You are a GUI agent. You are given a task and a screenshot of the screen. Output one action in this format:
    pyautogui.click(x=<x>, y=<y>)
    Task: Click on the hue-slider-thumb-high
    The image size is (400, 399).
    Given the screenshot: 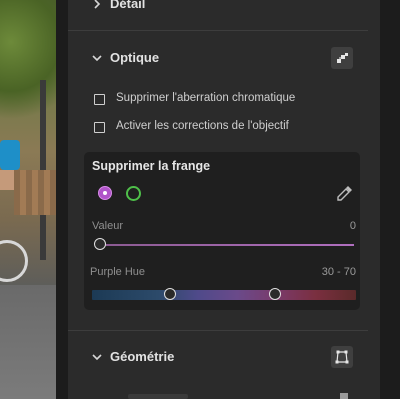 What is the action you would take?
    pyautogui.click(x=275, y=294)
    